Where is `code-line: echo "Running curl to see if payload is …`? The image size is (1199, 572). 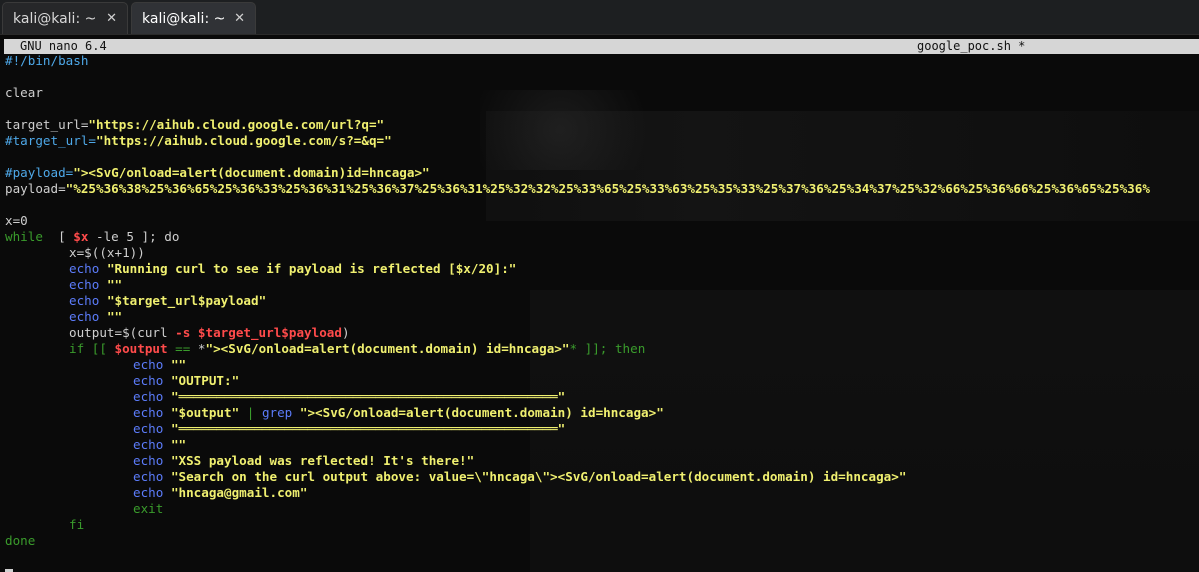
code-line: echo "Running curl to see if payload is … is located at coordinates (293, 268).